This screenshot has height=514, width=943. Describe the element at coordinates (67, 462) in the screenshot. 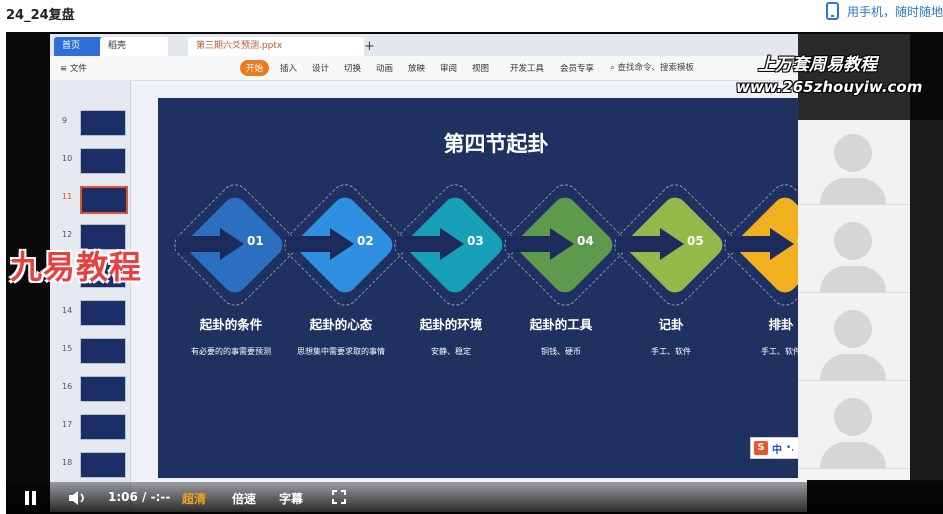

I see `thumb-num: 18` at that location.